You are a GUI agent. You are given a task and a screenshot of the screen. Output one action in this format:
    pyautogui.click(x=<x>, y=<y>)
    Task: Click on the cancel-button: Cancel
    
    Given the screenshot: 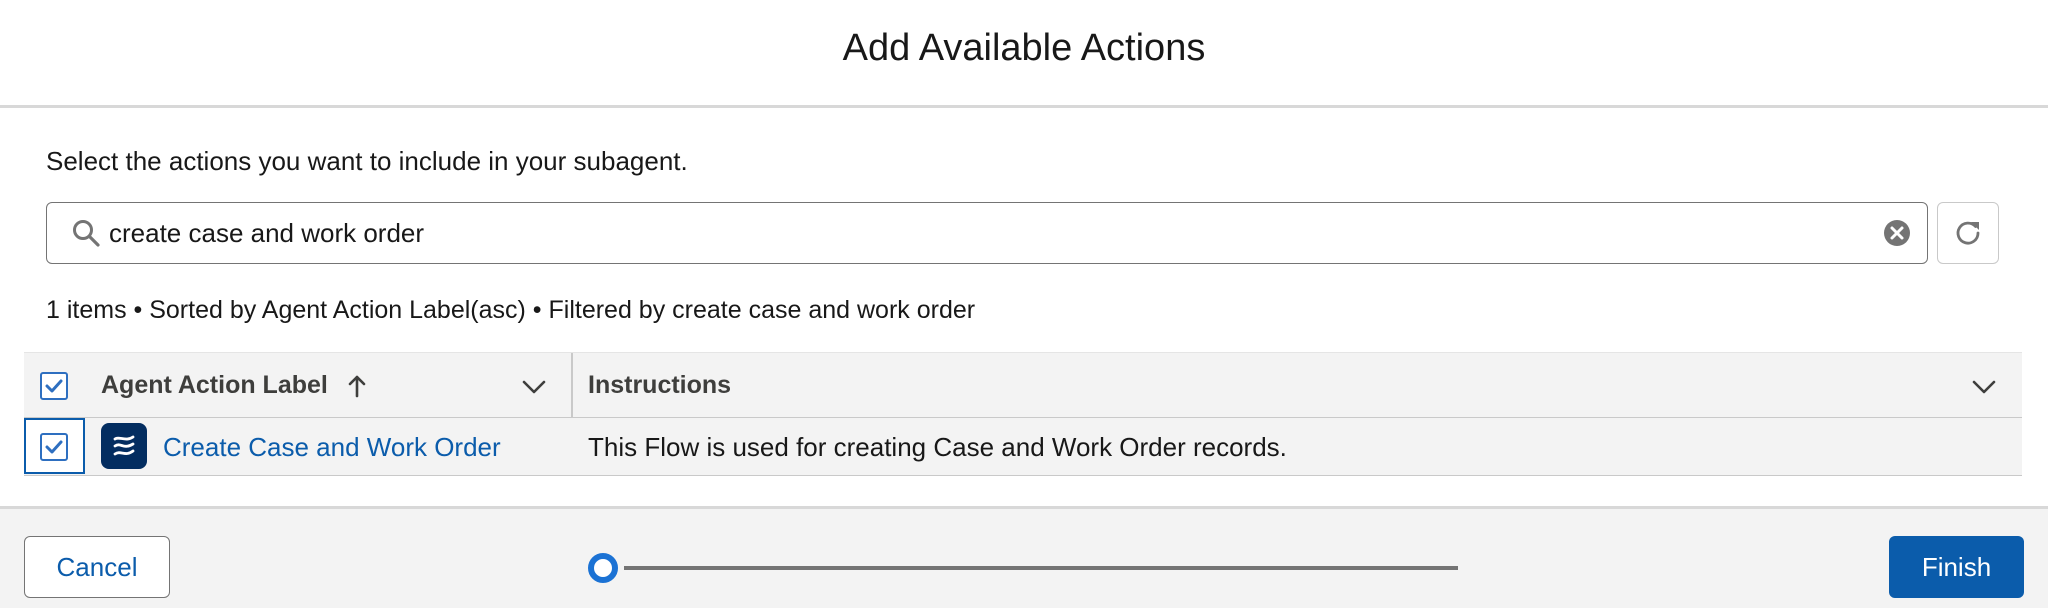 What is the action you would take?
    pyautogui.click(x=97, y=567)
    